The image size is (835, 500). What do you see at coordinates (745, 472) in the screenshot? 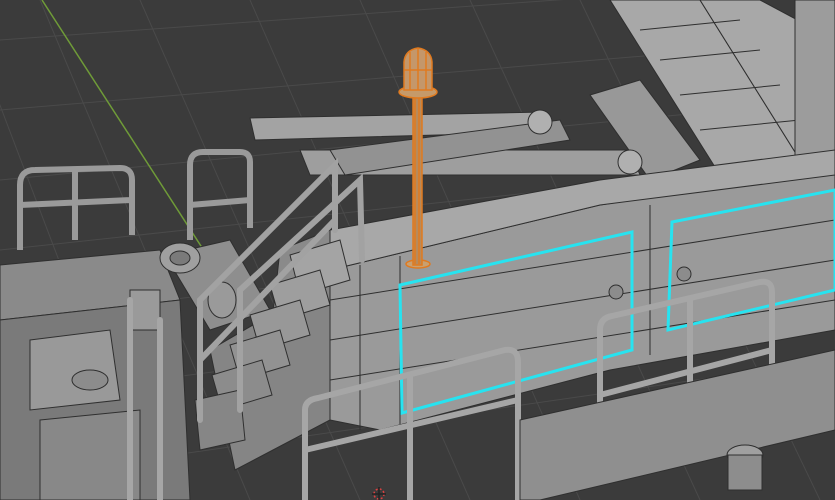
I see `bollard-base` at bounding box center [745, 472].